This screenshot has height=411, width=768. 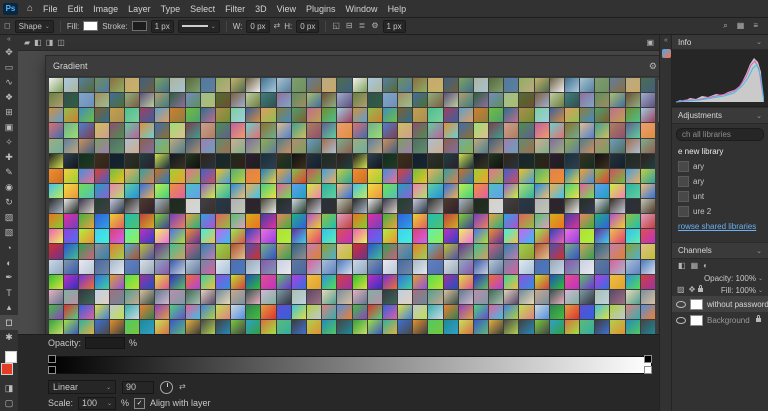 I want to click on angle-input: 90, so click(x=138, y=387).